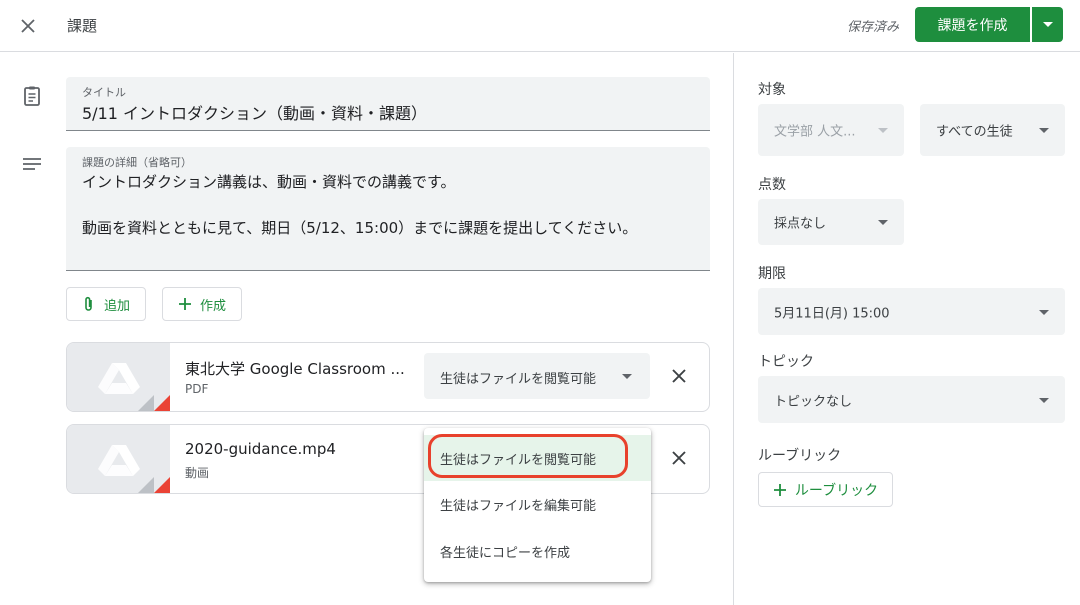 This screenshot has width=1080, height=605. What do you see at coordinates (772, 274) in the screenshot?
I see `due-label: 期限` at bounding box center [772, 274].